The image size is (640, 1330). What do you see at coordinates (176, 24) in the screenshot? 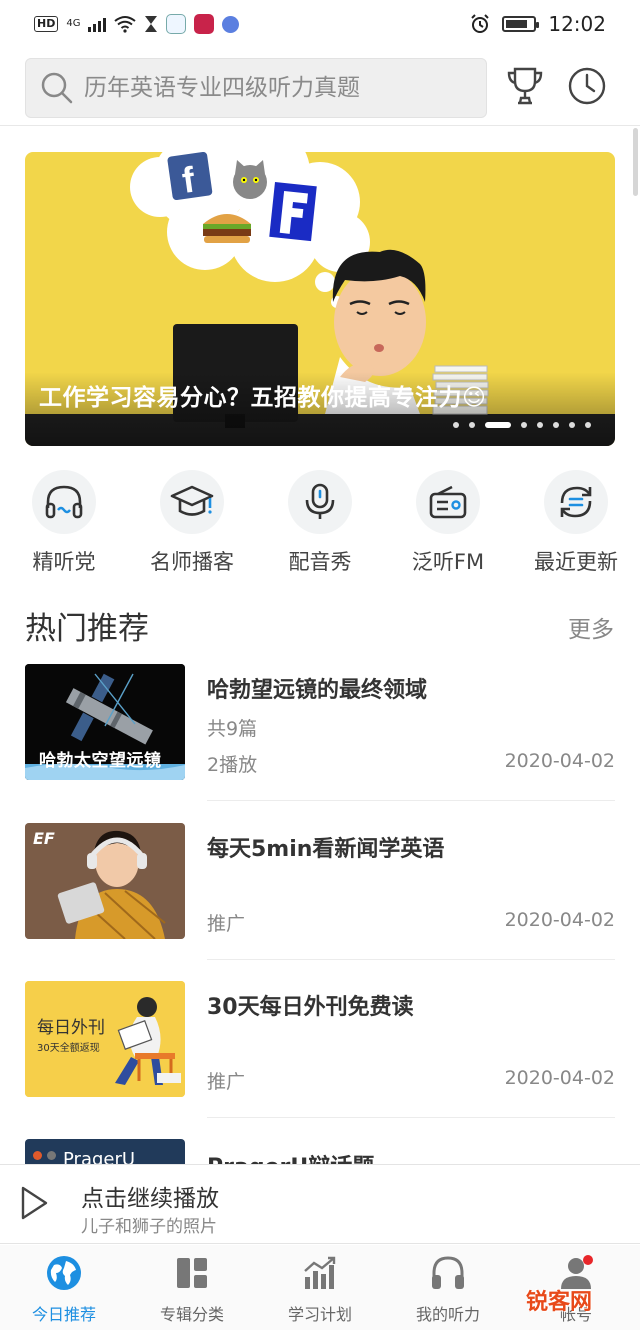
I see `app-notification-icon` at bounding box center [176, 24].